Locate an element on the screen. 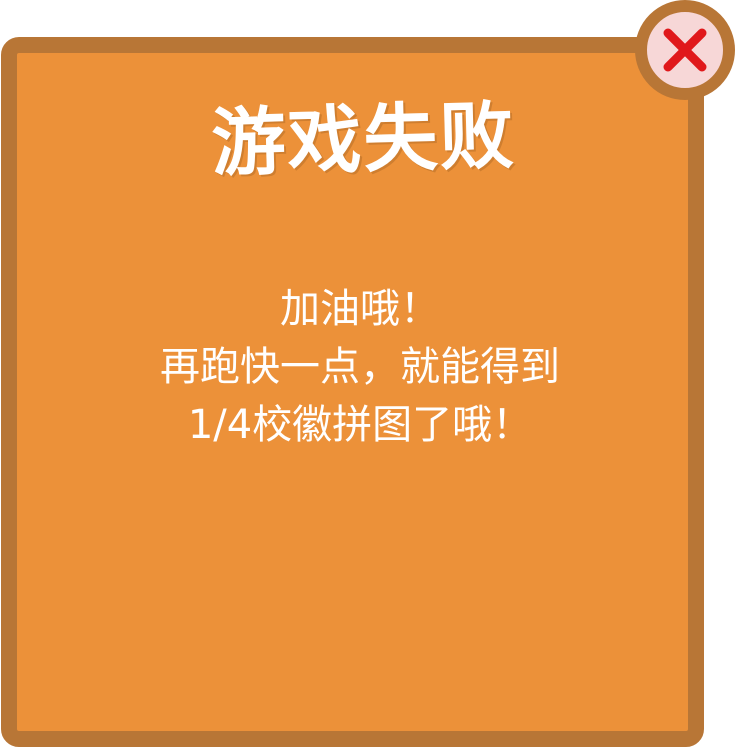 The height and width of the screenshot is (747, 735). dialog-title: 游戏失败 is located at coordinates (363, 140).